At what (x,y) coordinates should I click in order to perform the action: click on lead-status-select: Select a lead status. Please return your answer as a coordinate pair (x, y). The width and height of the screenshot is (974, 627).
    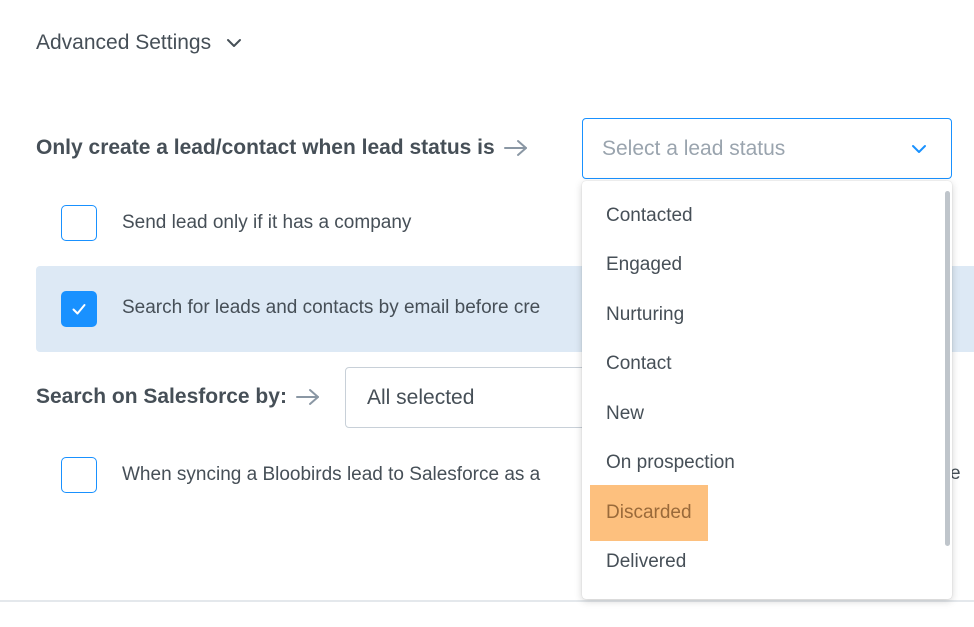
    Looking at the image, I should click on (767, 148).